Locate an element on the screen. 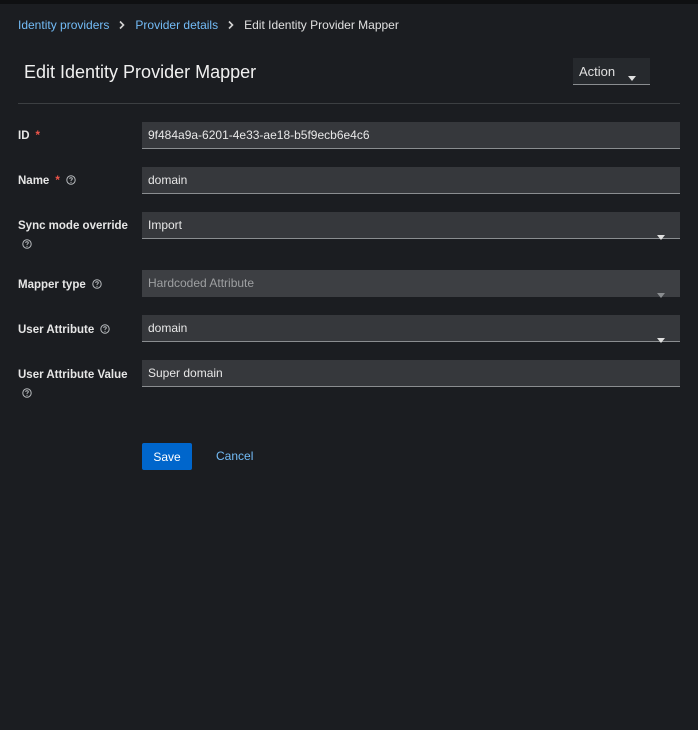 The height and width of the screenshot is (730, 698). sync-mode-select: Import is located at coordinates (411, 226).